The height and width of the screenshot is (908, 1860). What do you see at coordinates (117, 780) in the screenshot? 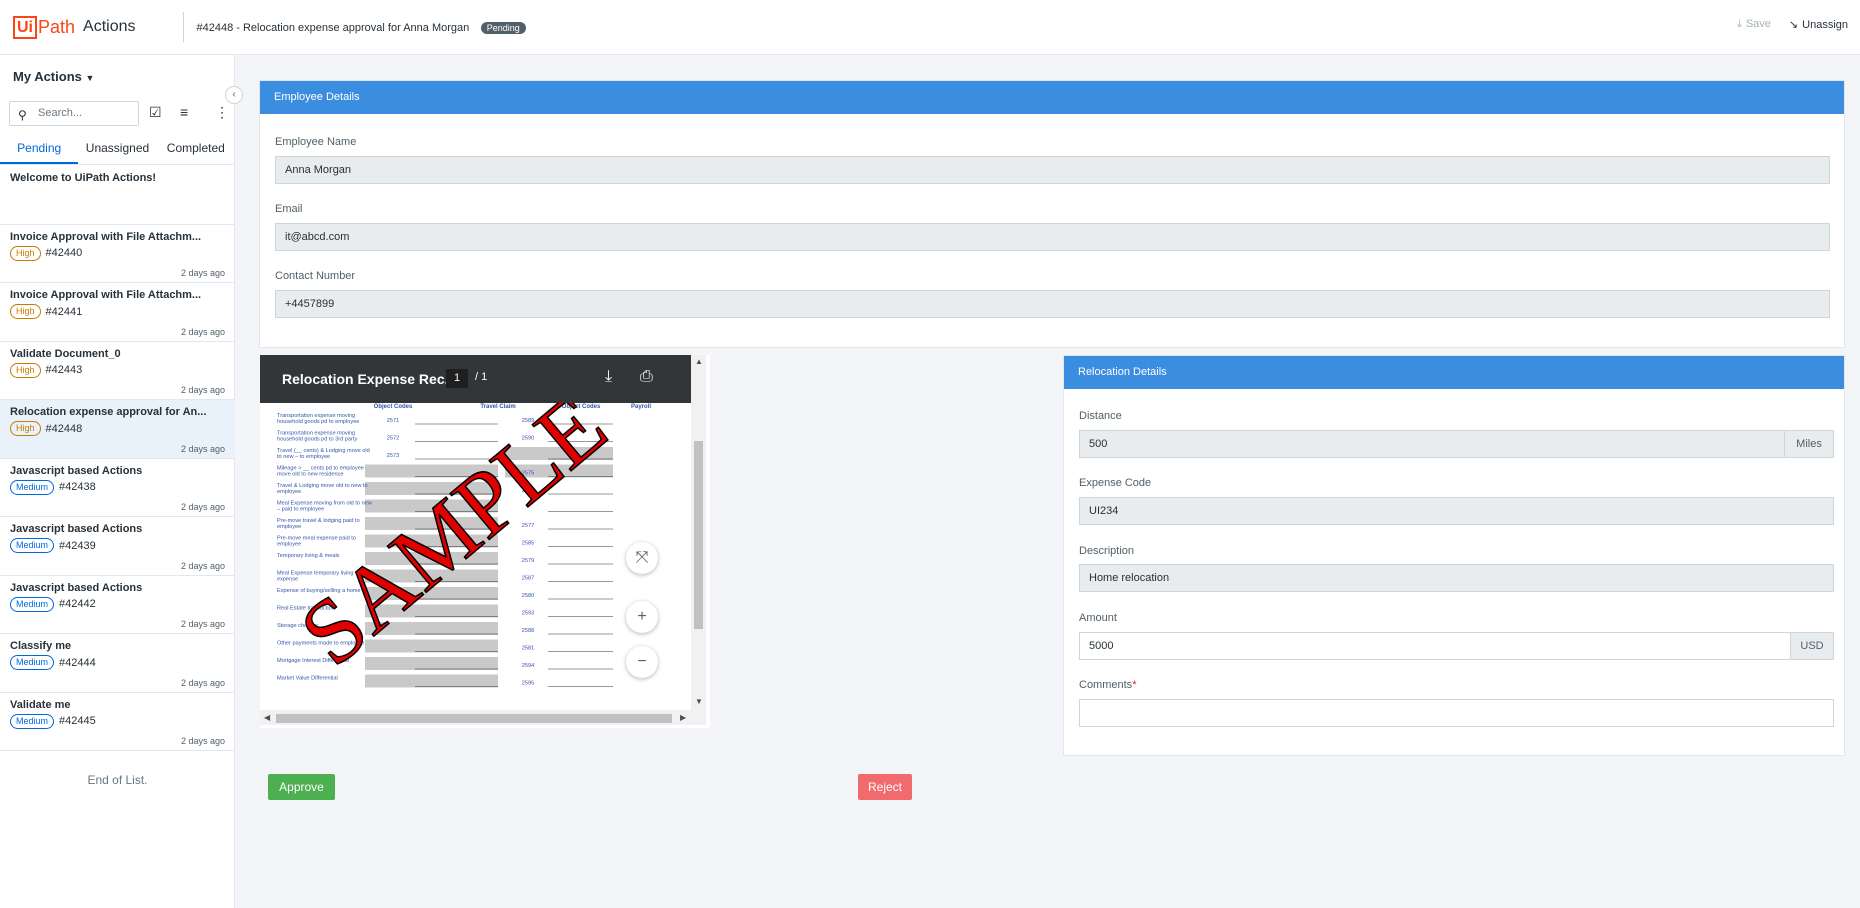
I see `end-of-list: End of List.` at bounding box center [117, 780].